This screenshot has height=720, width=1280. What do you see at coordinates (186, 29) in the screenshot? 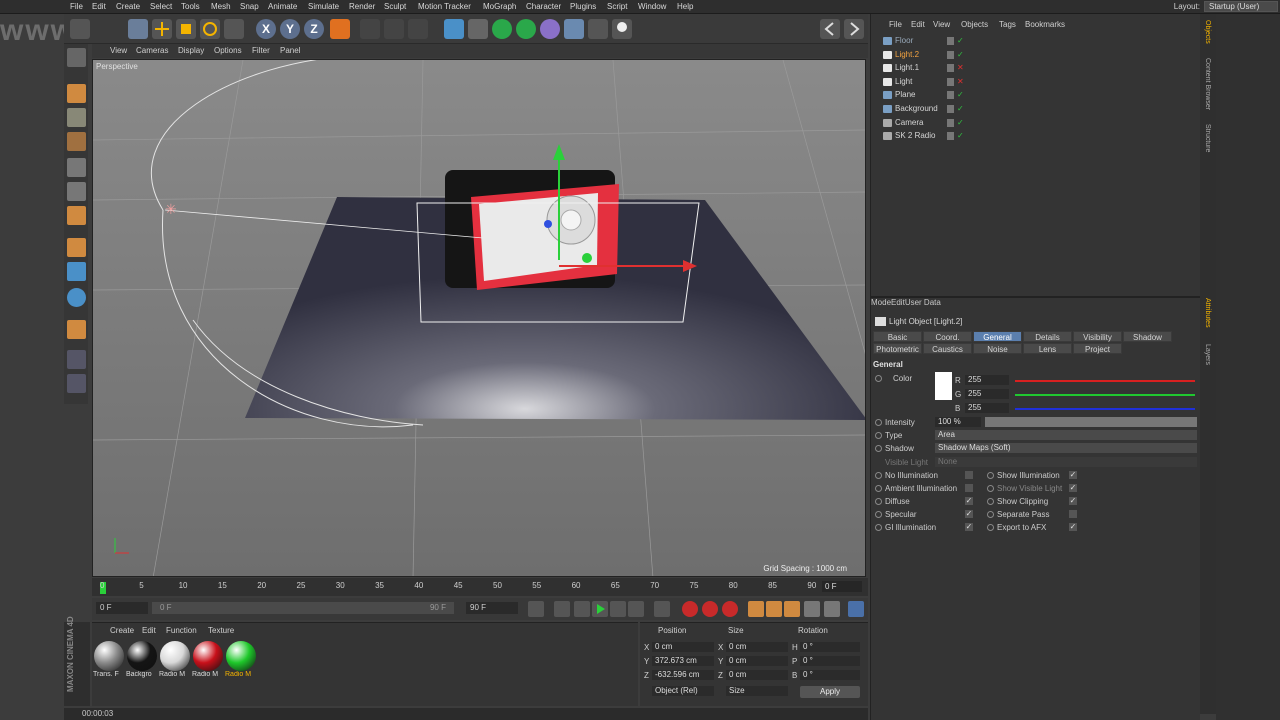
I see `scale-tool-icon` at bounding box center [186, 29].